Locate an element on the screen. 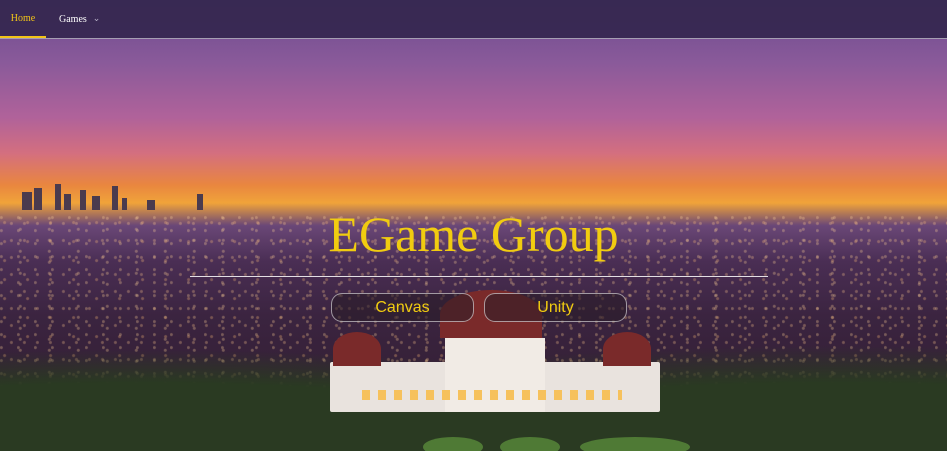 The height and width of the screenshot is (451, 947). lawn-left is located at coordinates (453, 444).